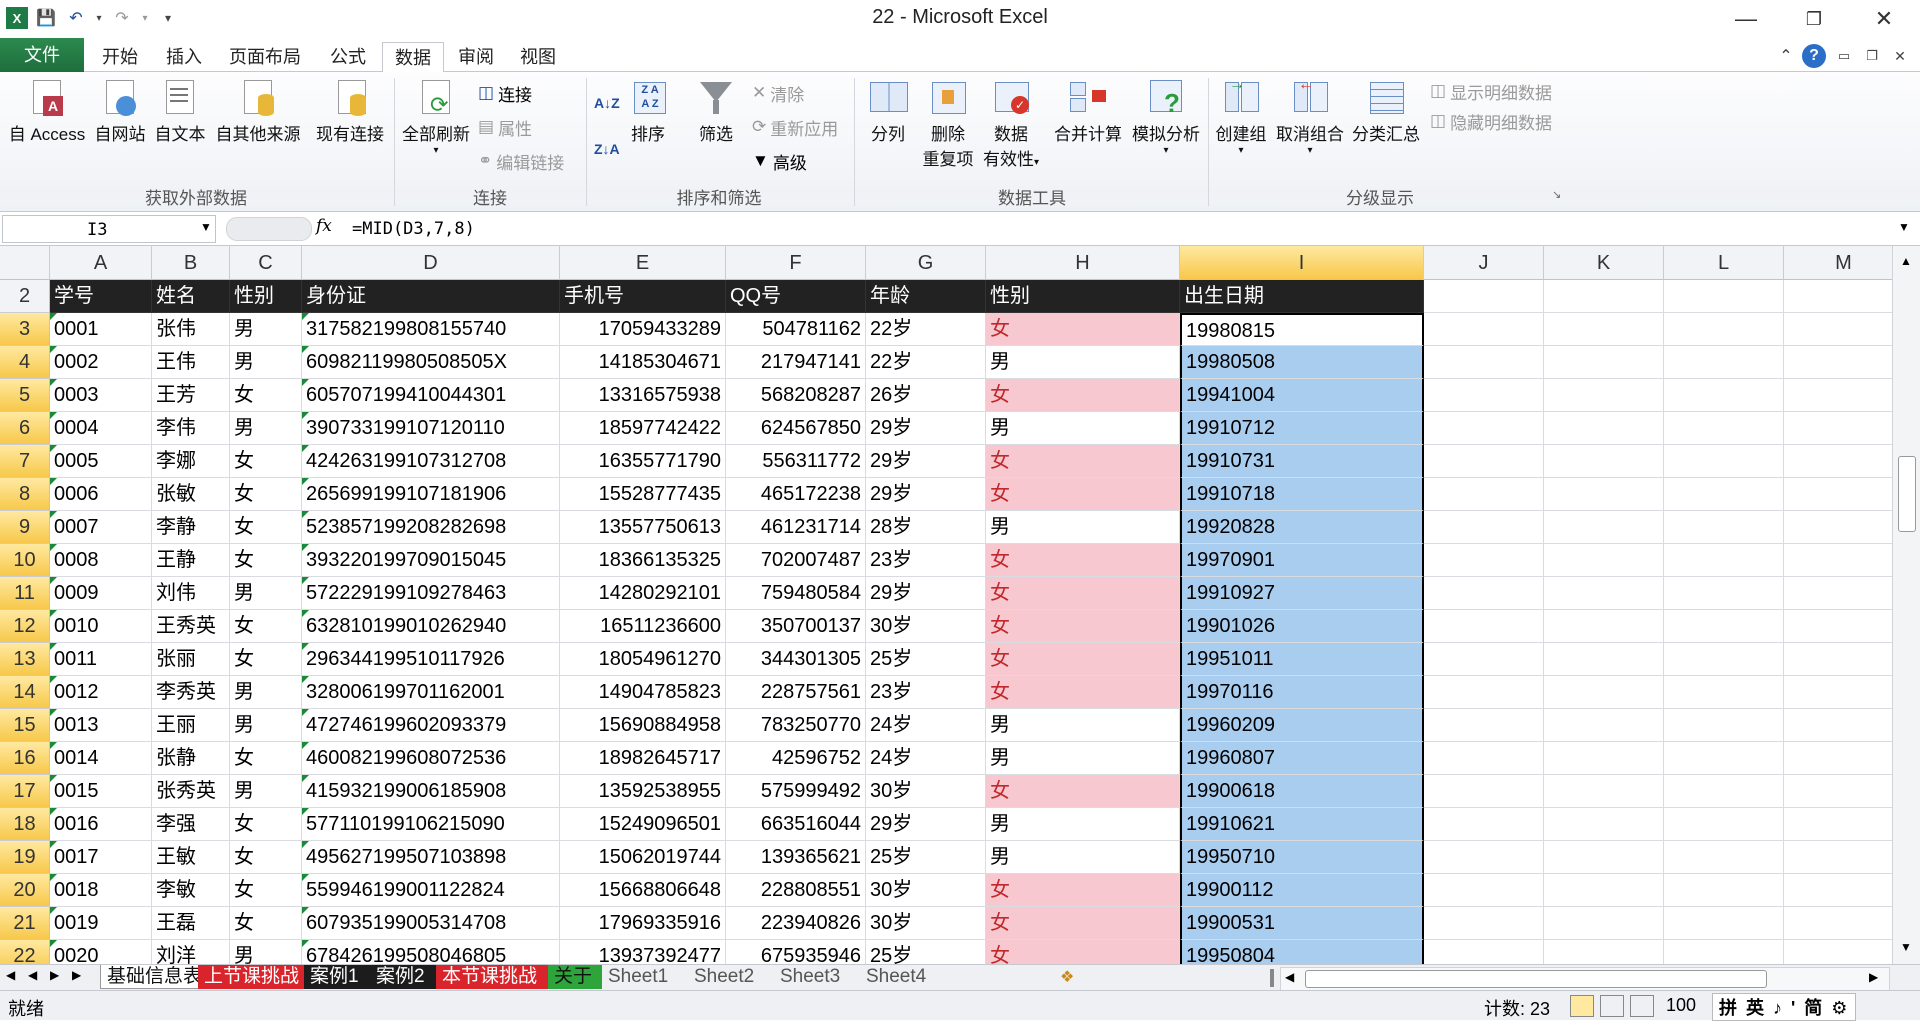 The height and width of the screenshot is (1021, 1920). Describe the element at coordinates (1386, 110) in the screenshot. I see `subtotal-button: 分类汇总` at that location.